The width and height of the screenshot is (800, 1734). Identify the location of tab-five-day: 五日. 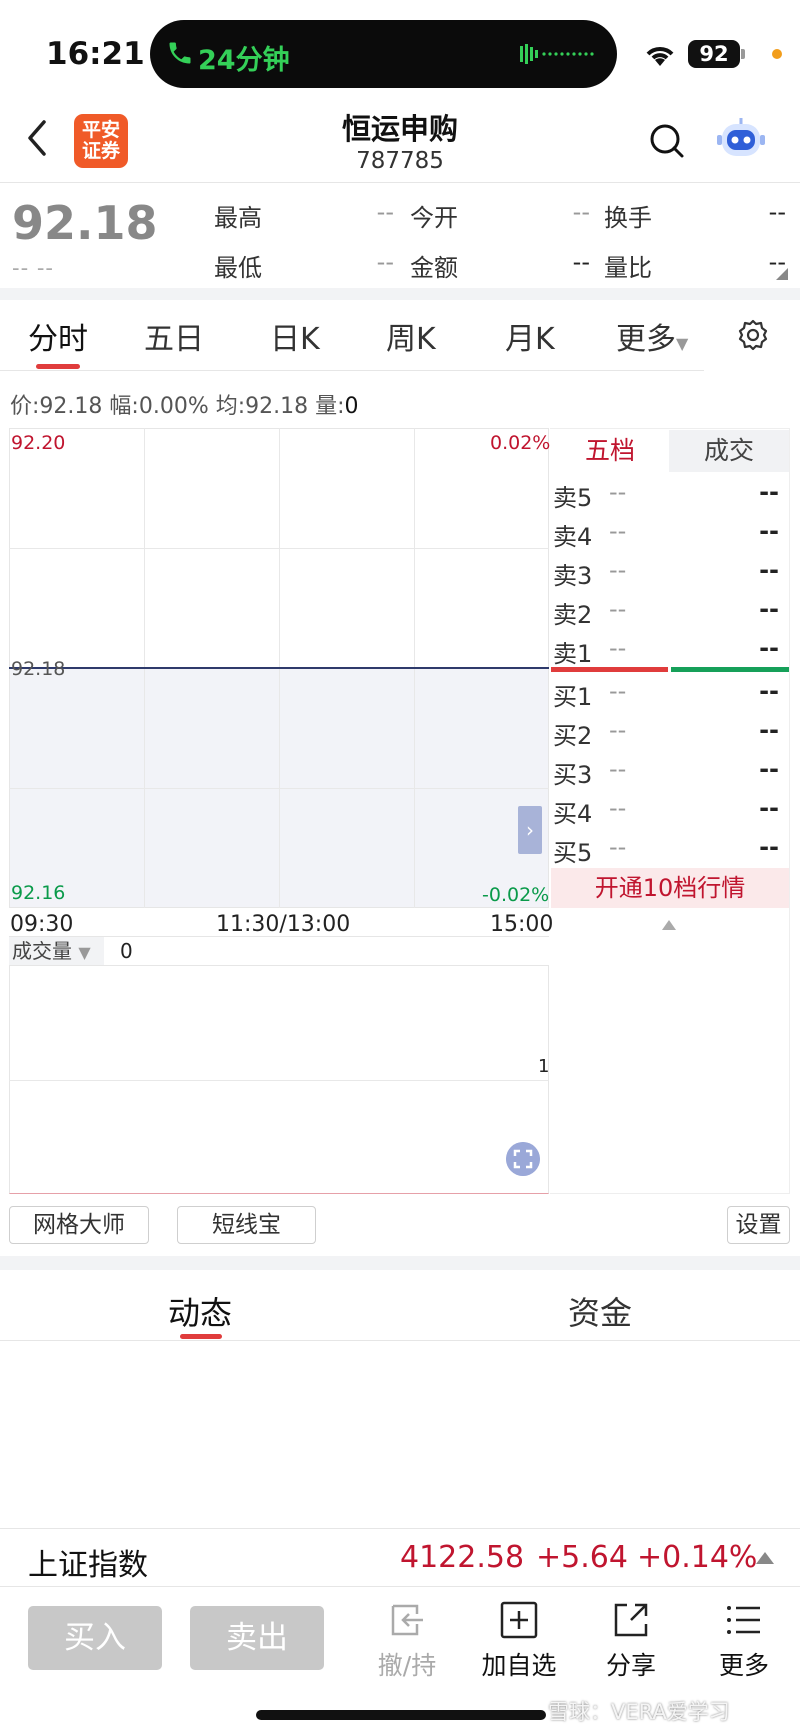
(174, 336).